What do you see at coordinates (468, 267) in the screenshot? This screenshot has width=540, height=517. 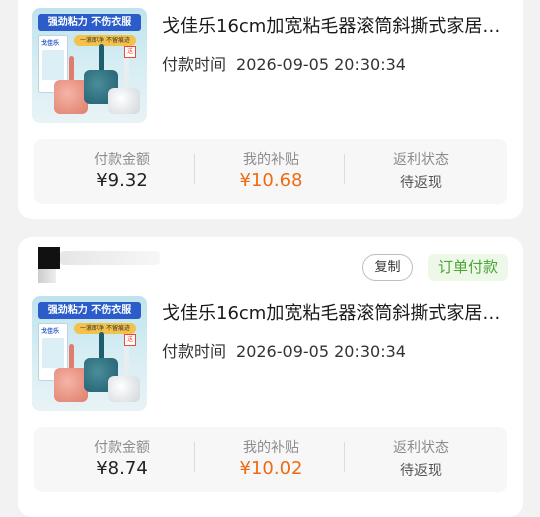 I see `order-status-badge: 订单付款` at bounding box center [468, 267].